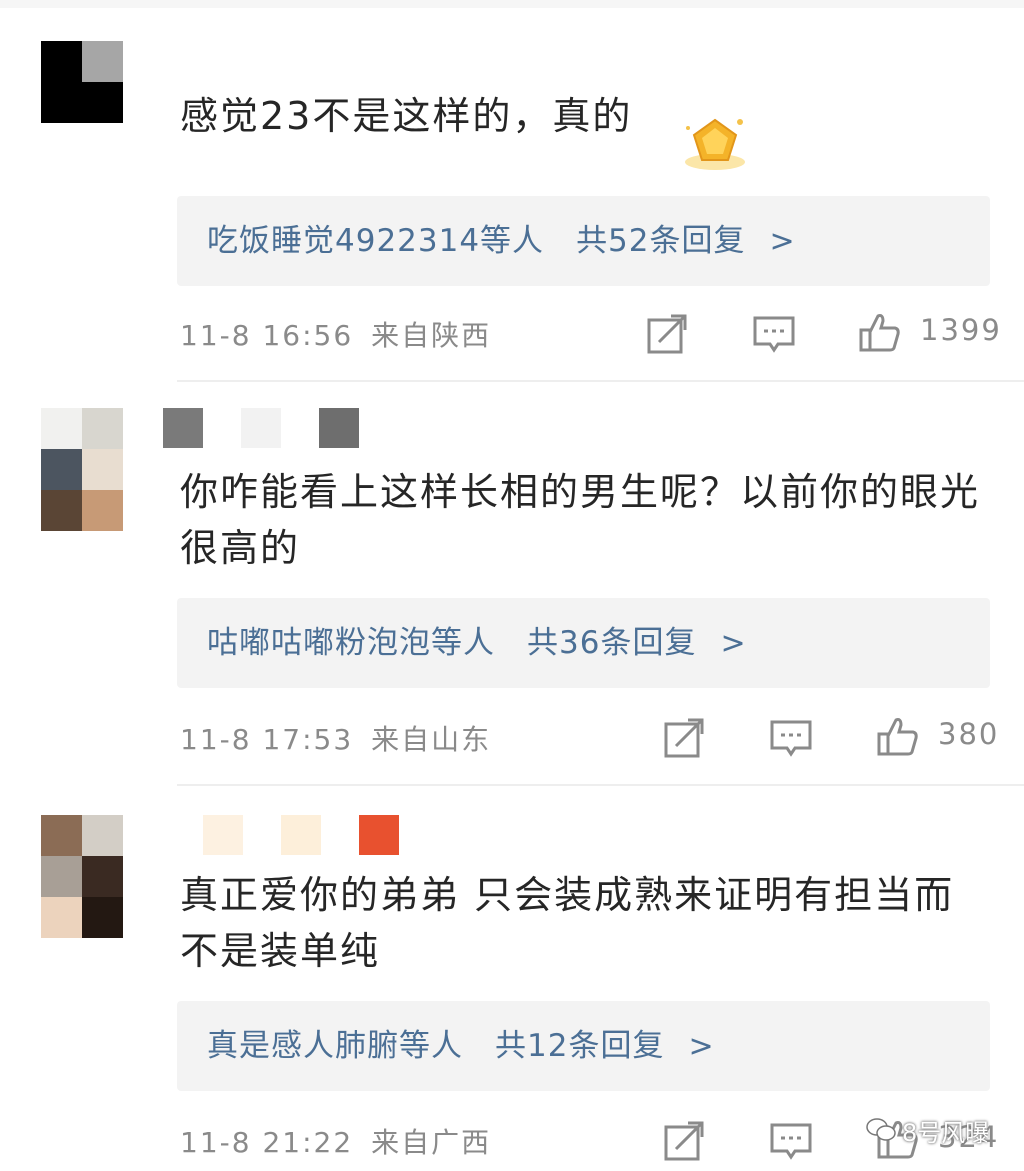  I want to click on reply-users: 咕嘟咕嘟粉泡泡等人, so click(351, 643).